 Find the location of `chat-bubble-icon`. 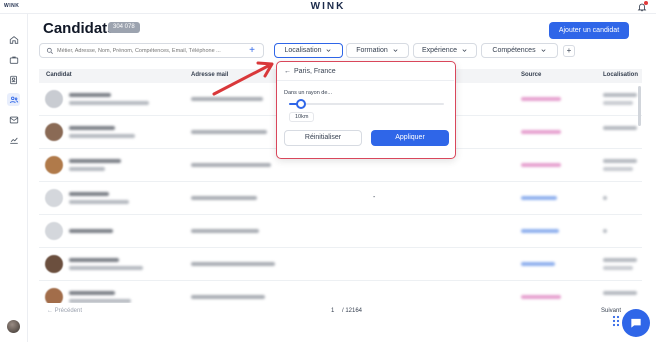

chat-bubble-icon is located at coordinates (636, 323).